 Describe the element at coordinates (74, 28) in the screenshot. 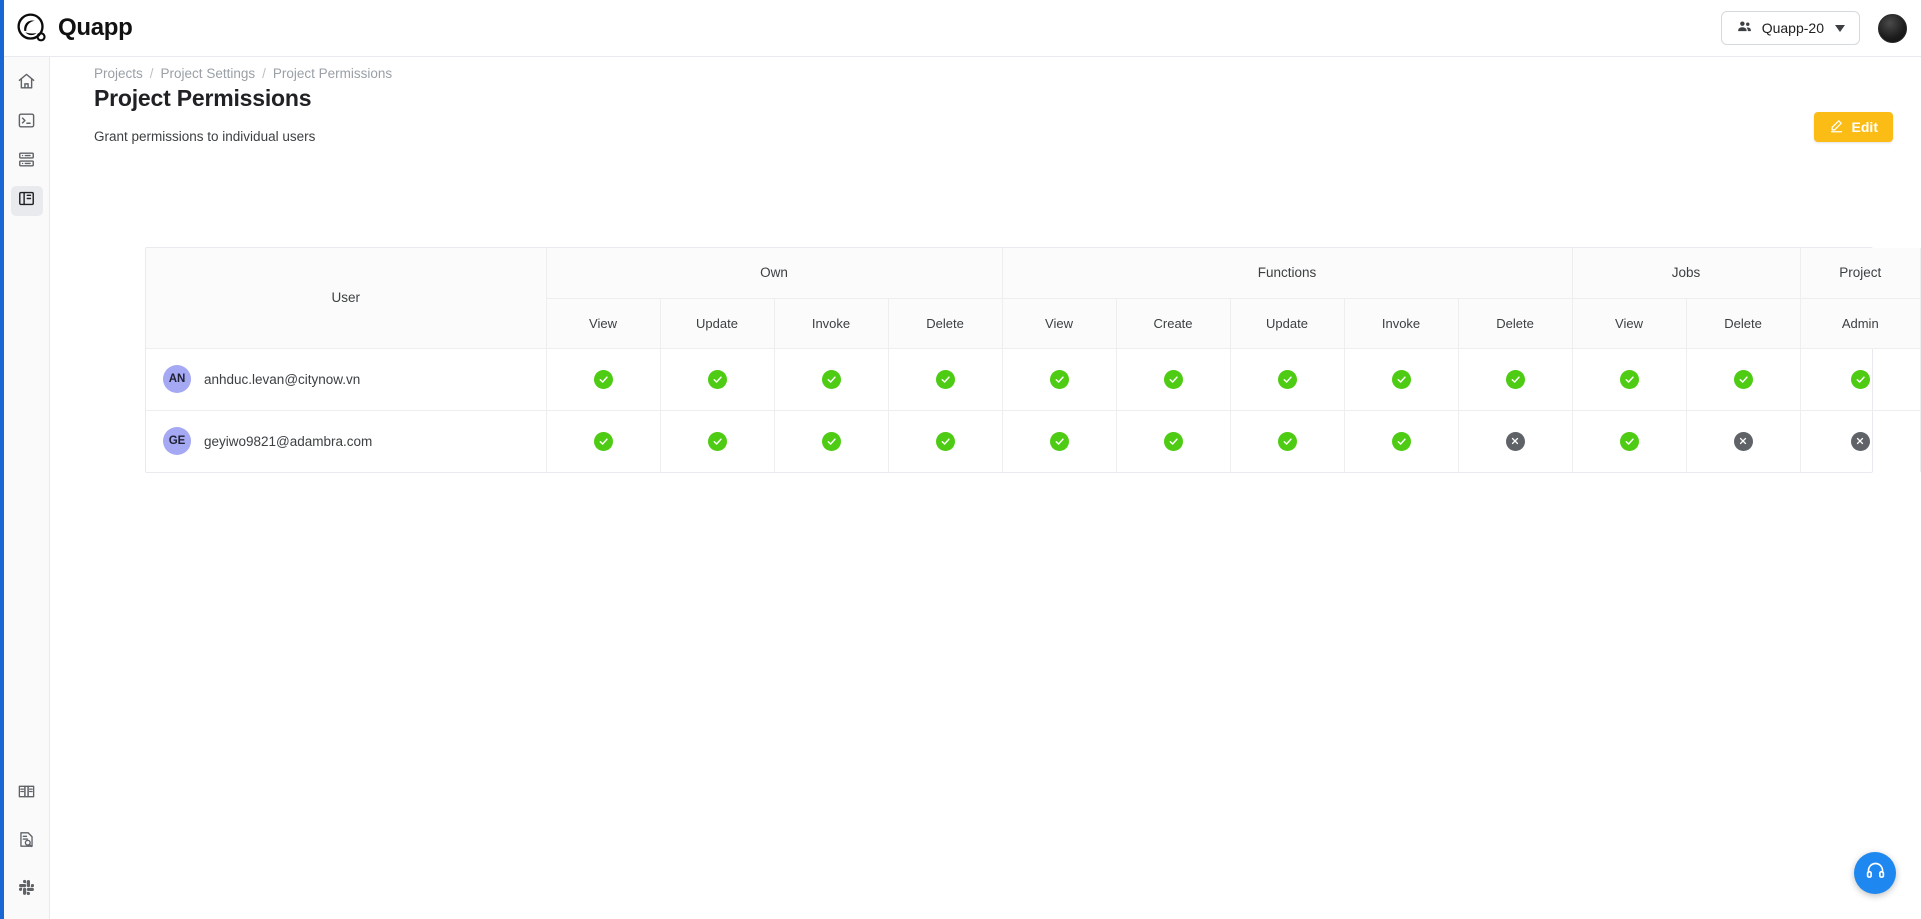

I see `brand-logo-group: Quapp` at that location.